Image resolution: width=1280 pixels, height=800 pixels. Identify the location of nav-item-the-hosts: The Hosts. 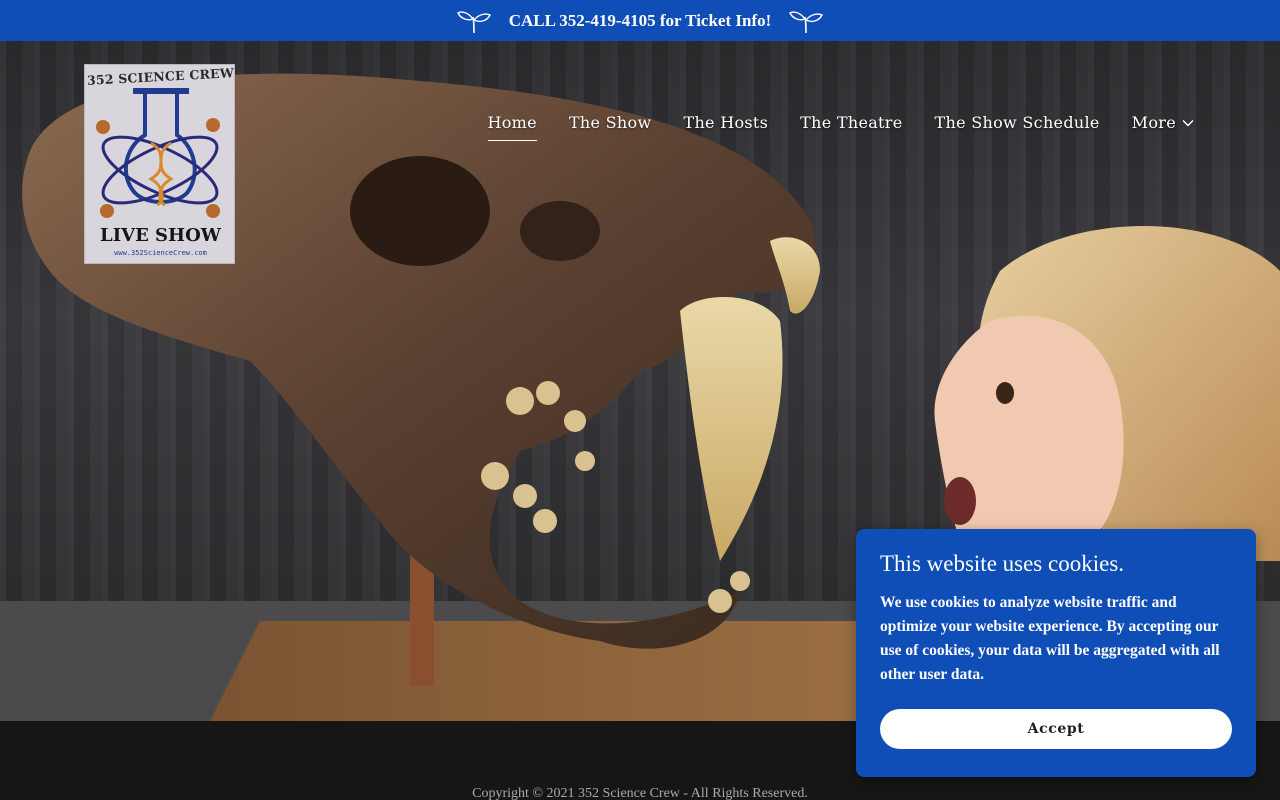
(725, 125).